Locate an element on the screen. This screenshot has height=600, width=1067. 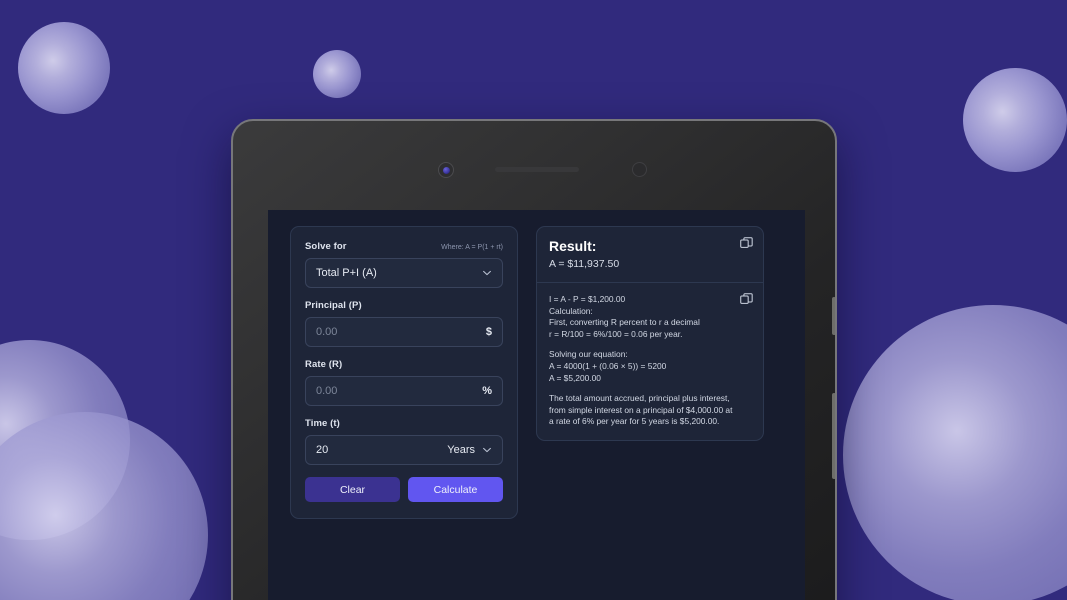
calculate-button: Calculate is located at coordinates (455, 489).